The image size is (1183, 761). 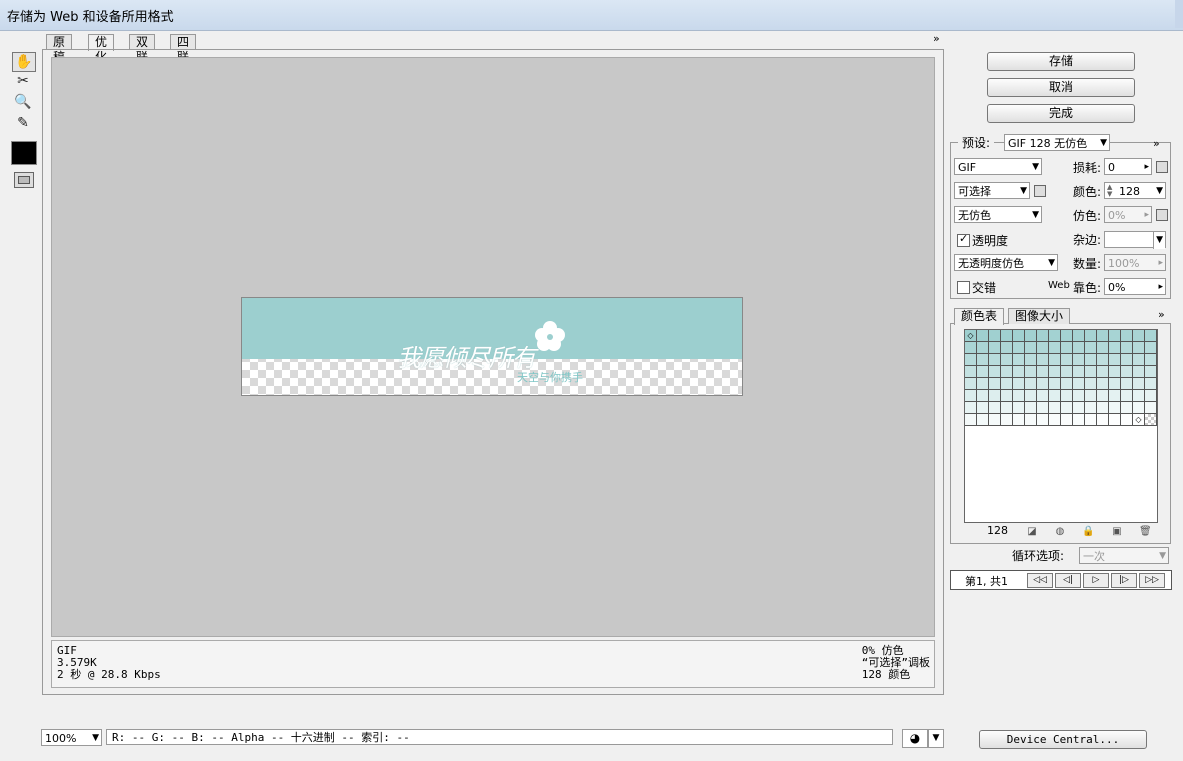 I want to click on format-select: GIF ▼, so click(x=998, y=166).